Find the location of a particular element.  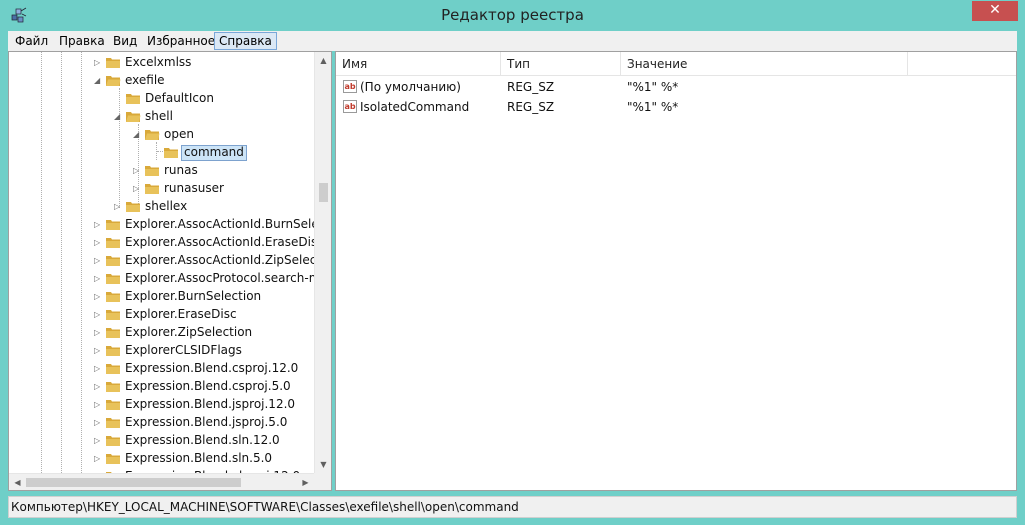

menu-favorites: Избранное is located at coordinates (181, 41).